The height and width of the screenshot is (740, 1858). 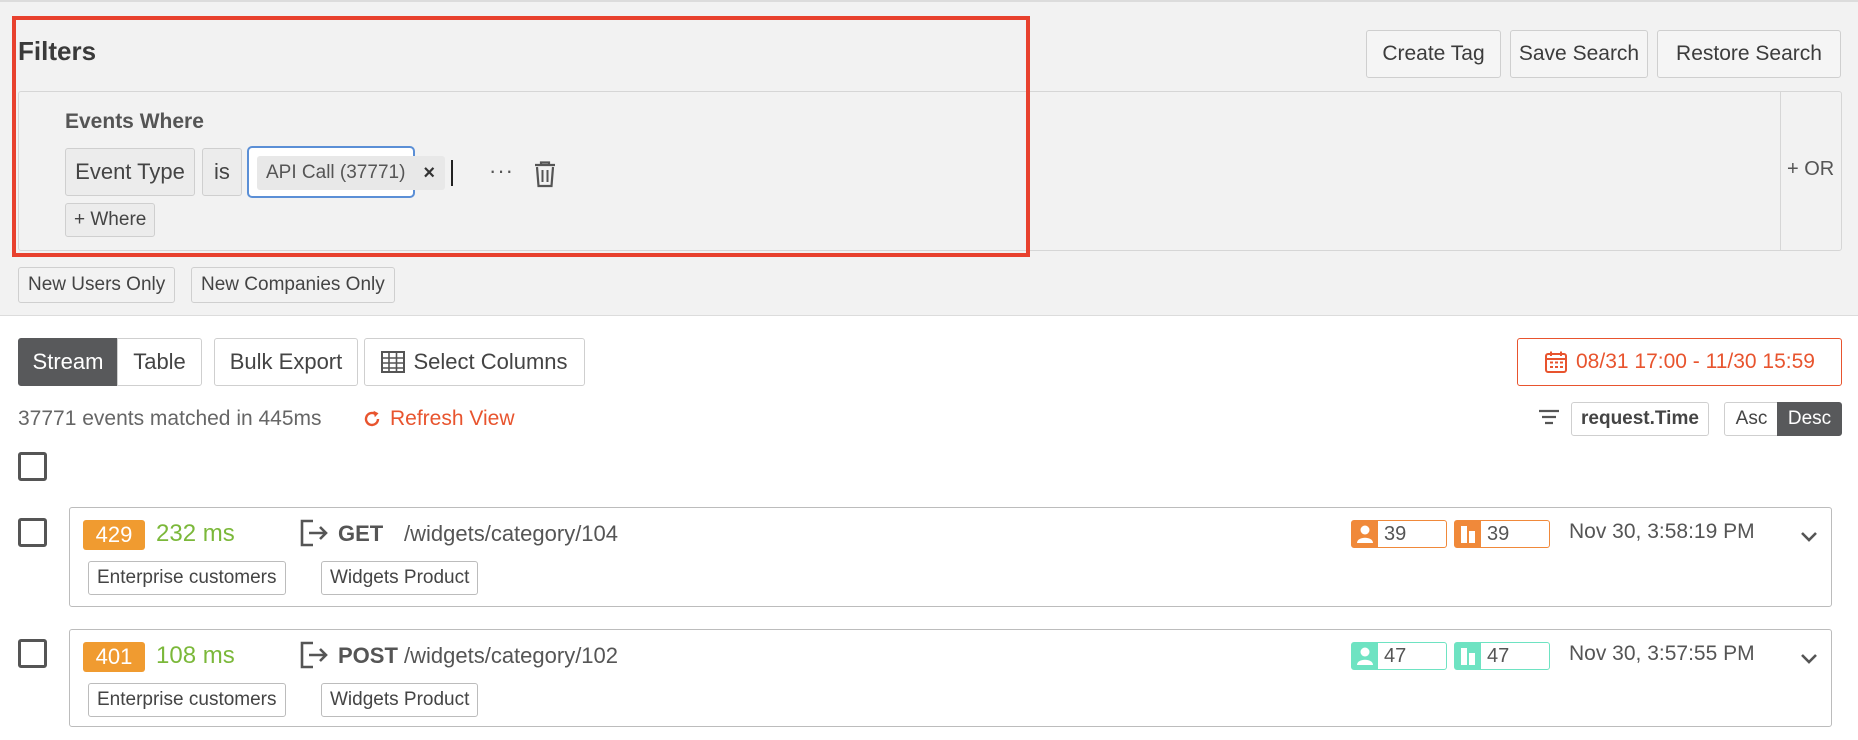 I want to click on company-id: 47, so click(x=1498, y=655).